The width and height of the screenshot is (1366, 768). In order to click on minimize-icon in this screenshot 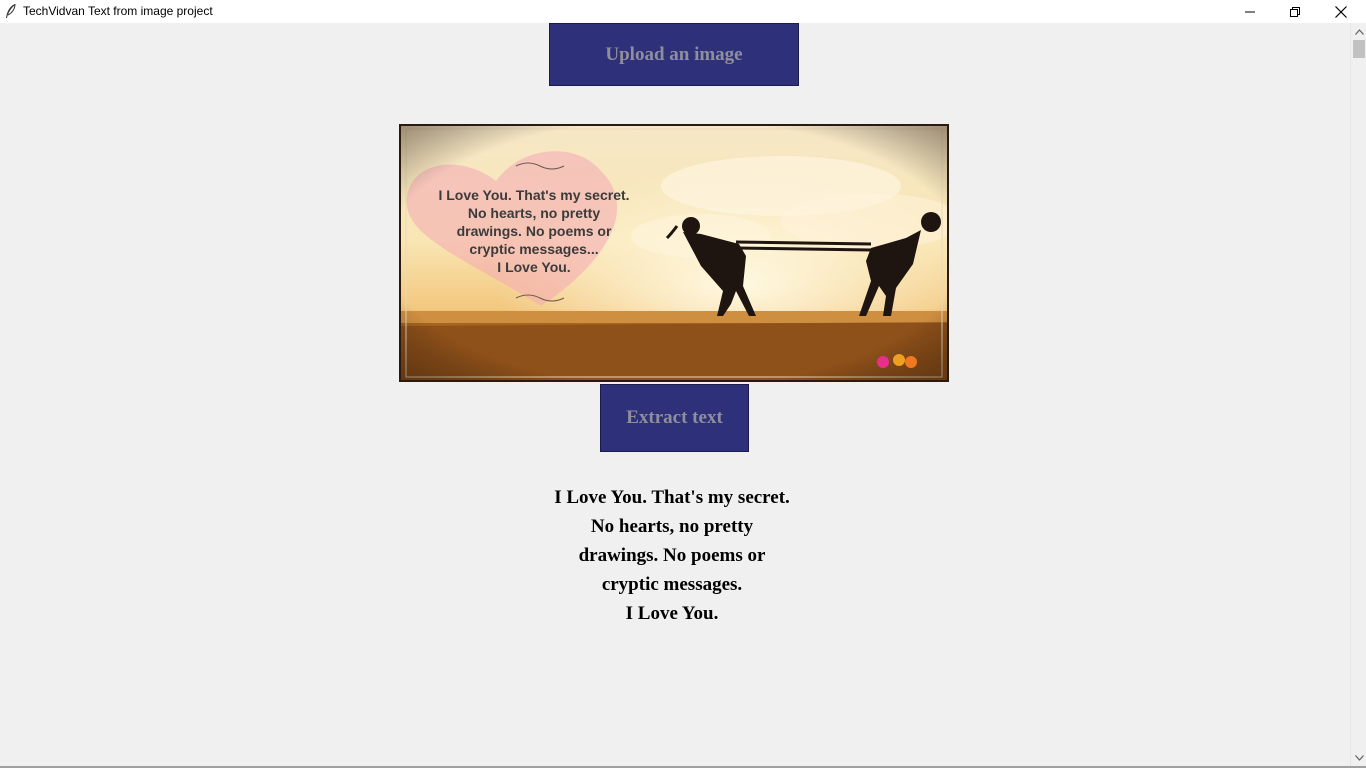, I will do `click(1250, 11)`.